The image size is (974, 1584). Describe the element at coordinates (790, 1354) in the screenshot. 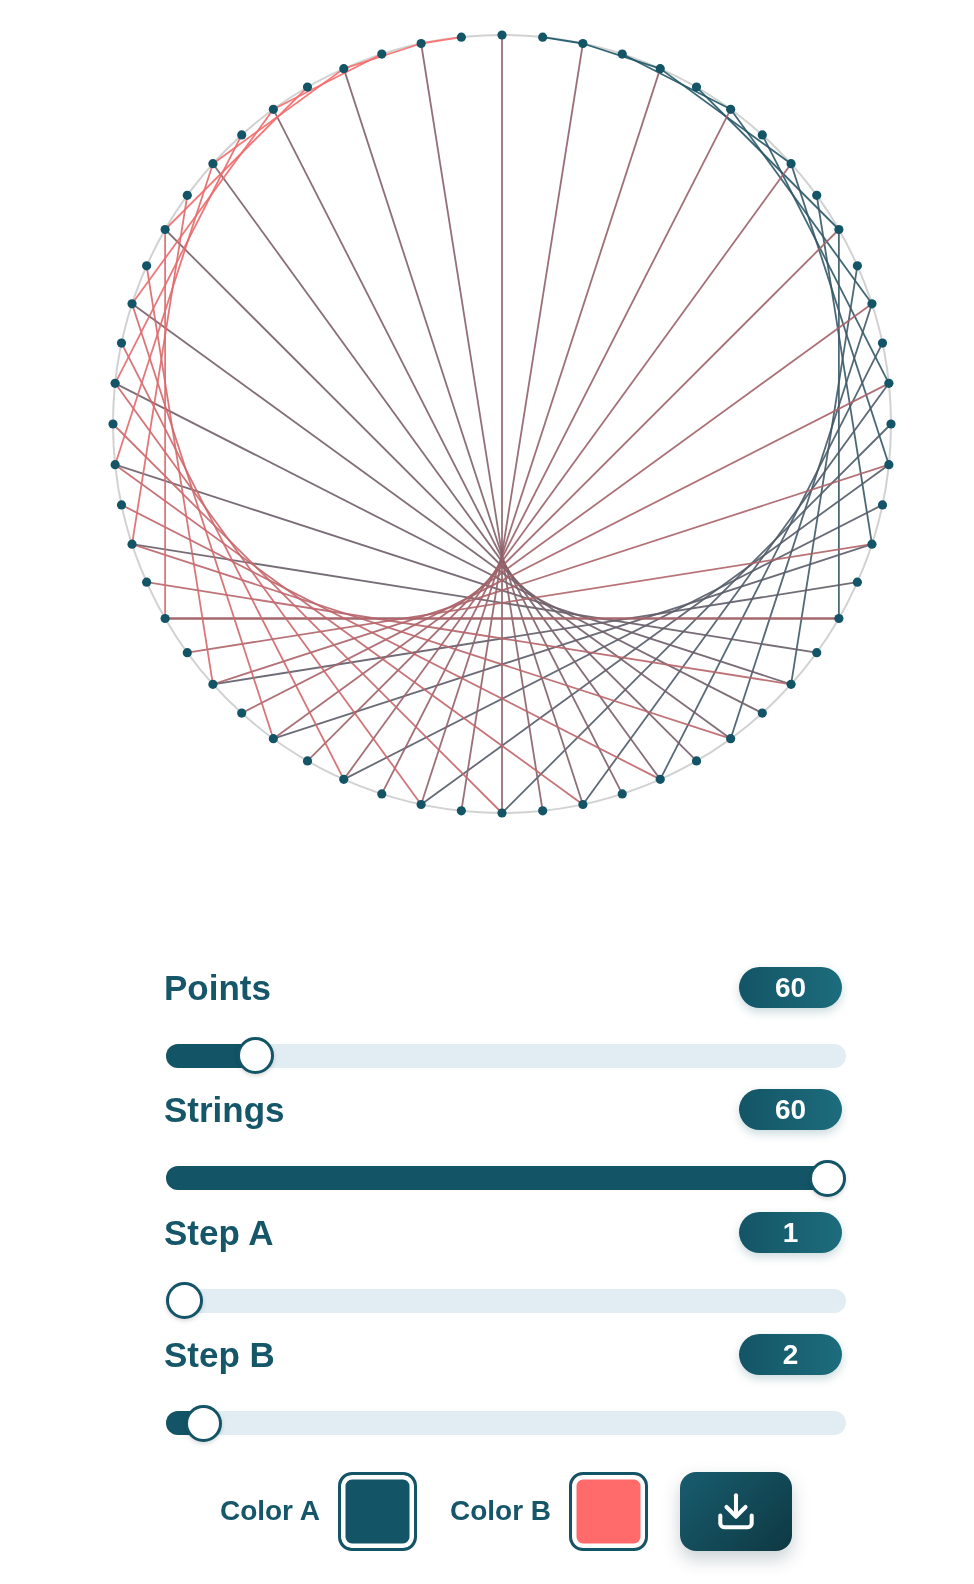

I see `slider-value: 2` at that location.